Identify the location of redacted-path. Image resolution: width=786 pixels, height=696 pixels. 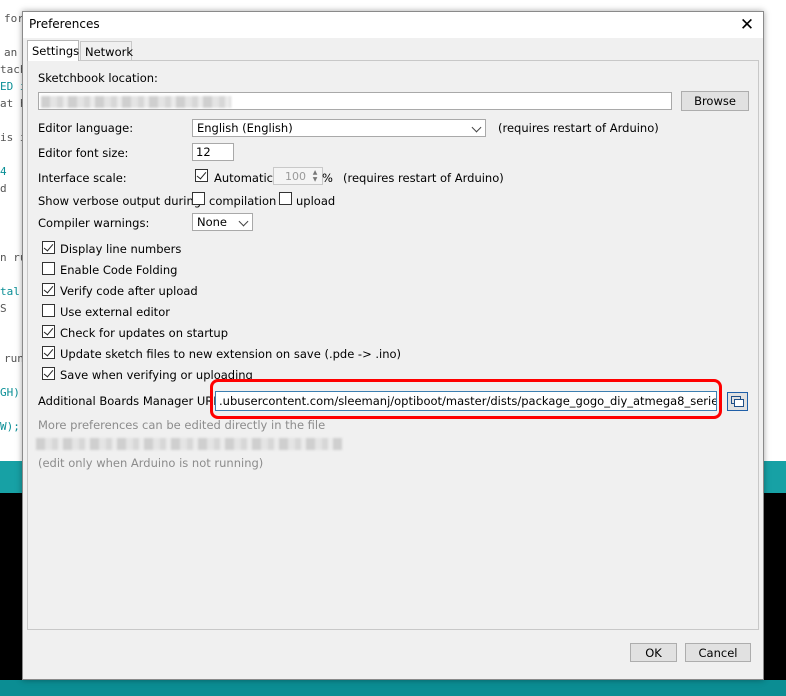
(136, 102).